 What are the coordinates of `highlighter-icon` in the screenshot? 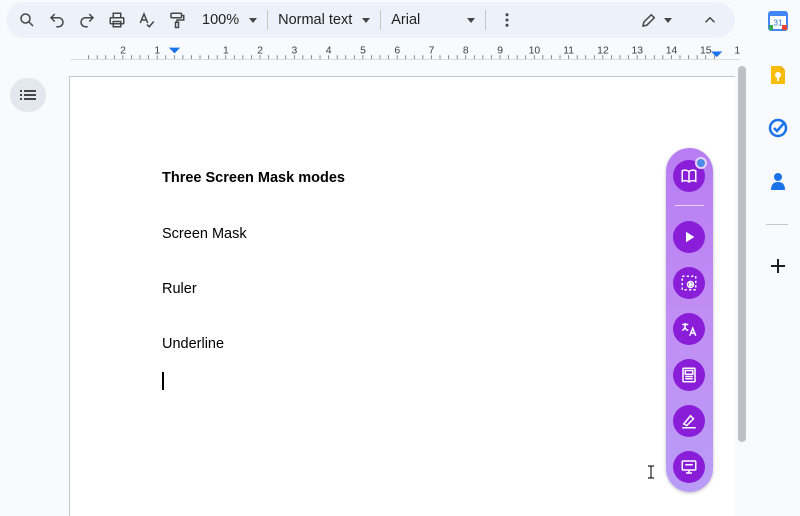 It's located at (689, 421).